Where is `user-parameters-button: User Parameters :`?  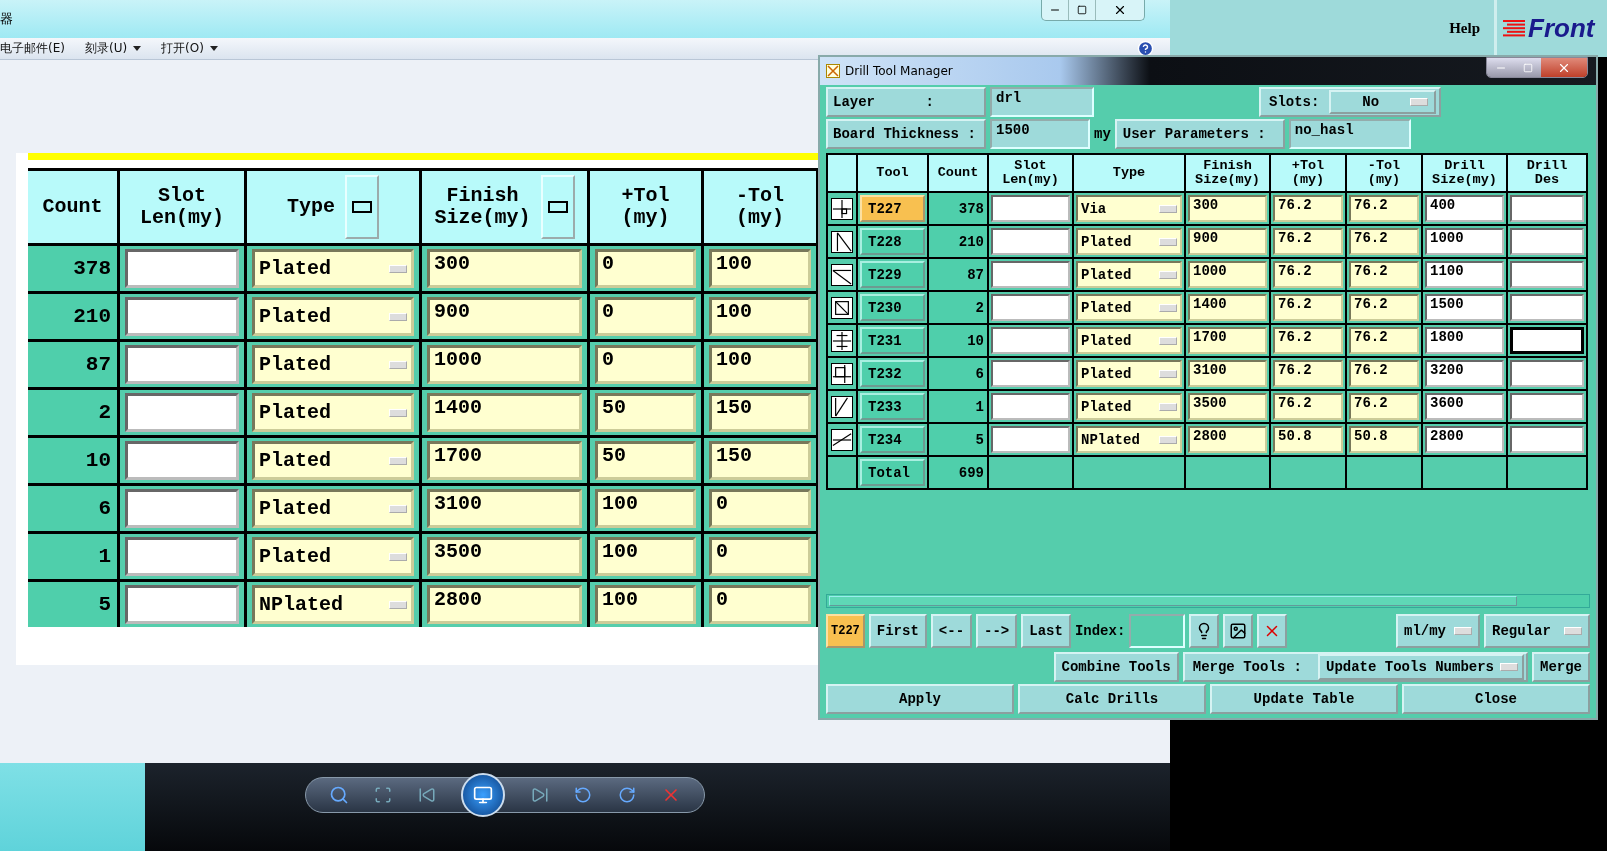 user-parameters-button: User Parameters : is located at coordinates (1199, 134).